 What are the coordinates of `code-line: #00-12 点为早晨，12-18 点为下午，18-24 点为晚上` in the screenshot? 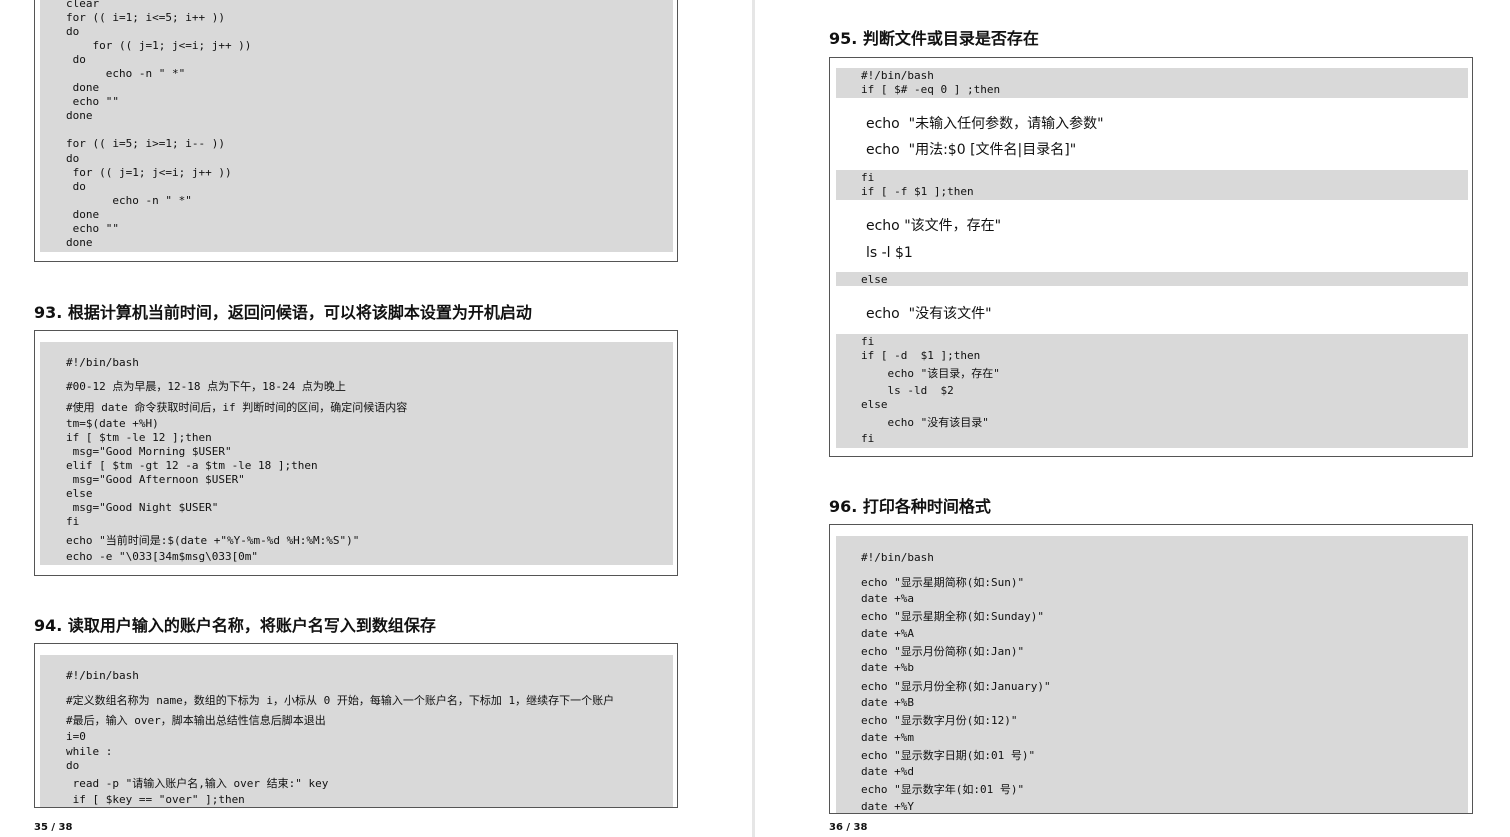 It's located at (206, 386).